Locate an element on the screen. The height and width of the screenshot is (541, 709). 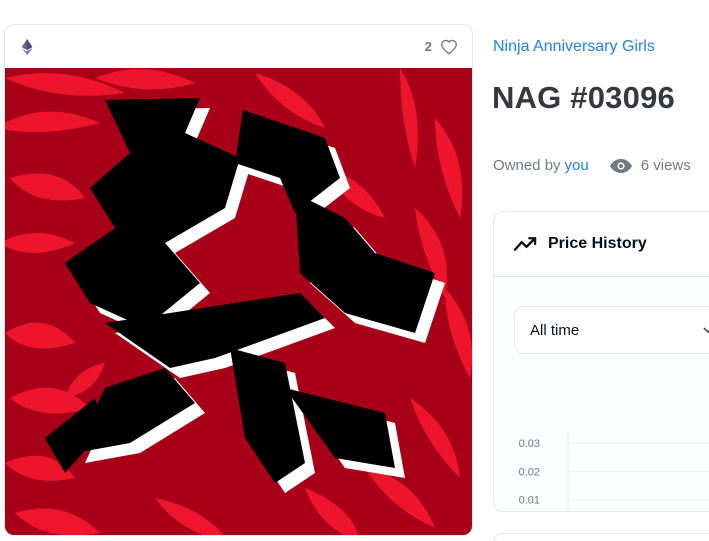
trend-line-icon is located at coordinates (525, 244).